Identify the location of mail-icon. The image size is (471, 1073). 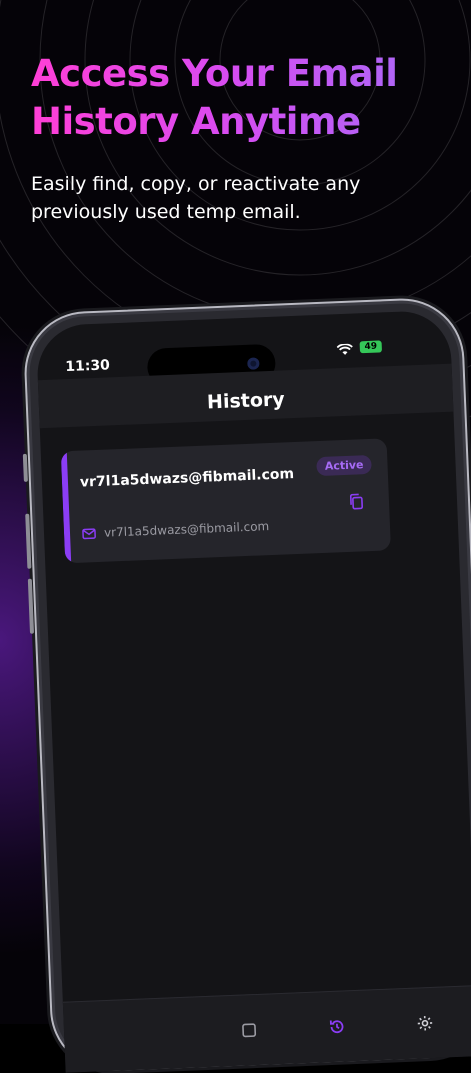
(89, 534).